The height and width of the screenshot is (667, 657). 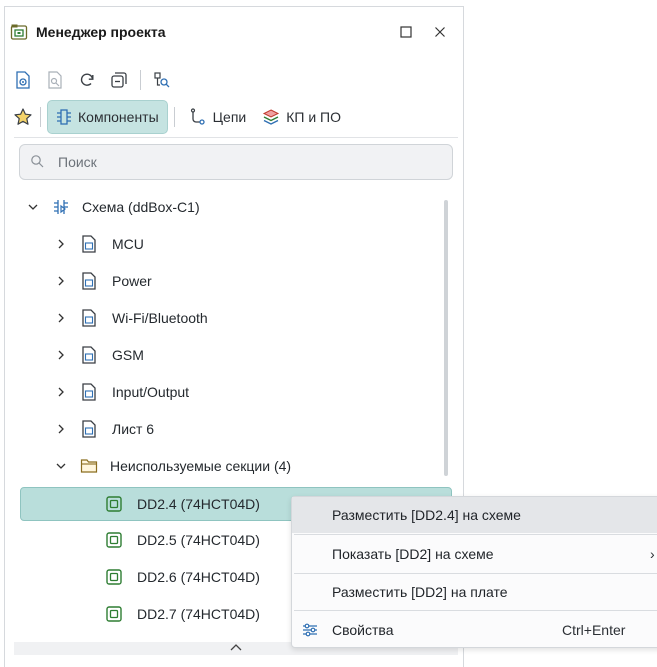 I want to click on star-icon, so click(x=23, y=117).